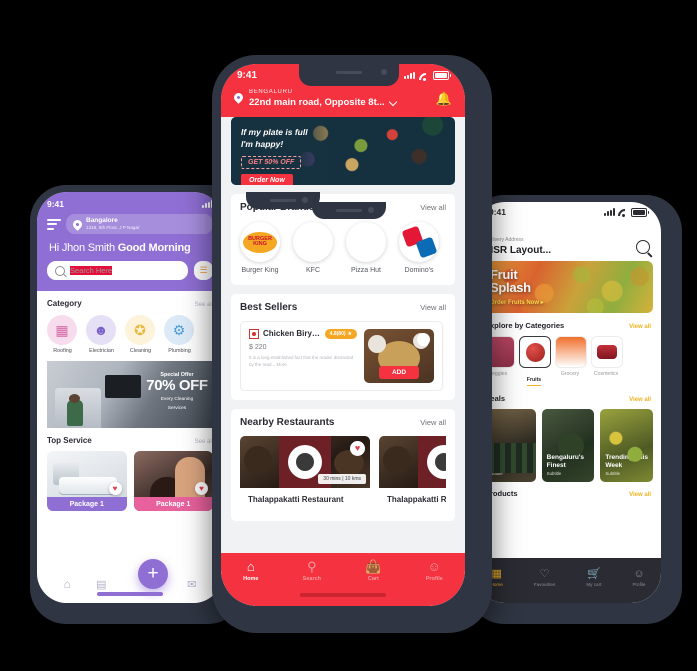  I want to click on category-item-cleaning: ✪ Cleaning, so click(140, 334).